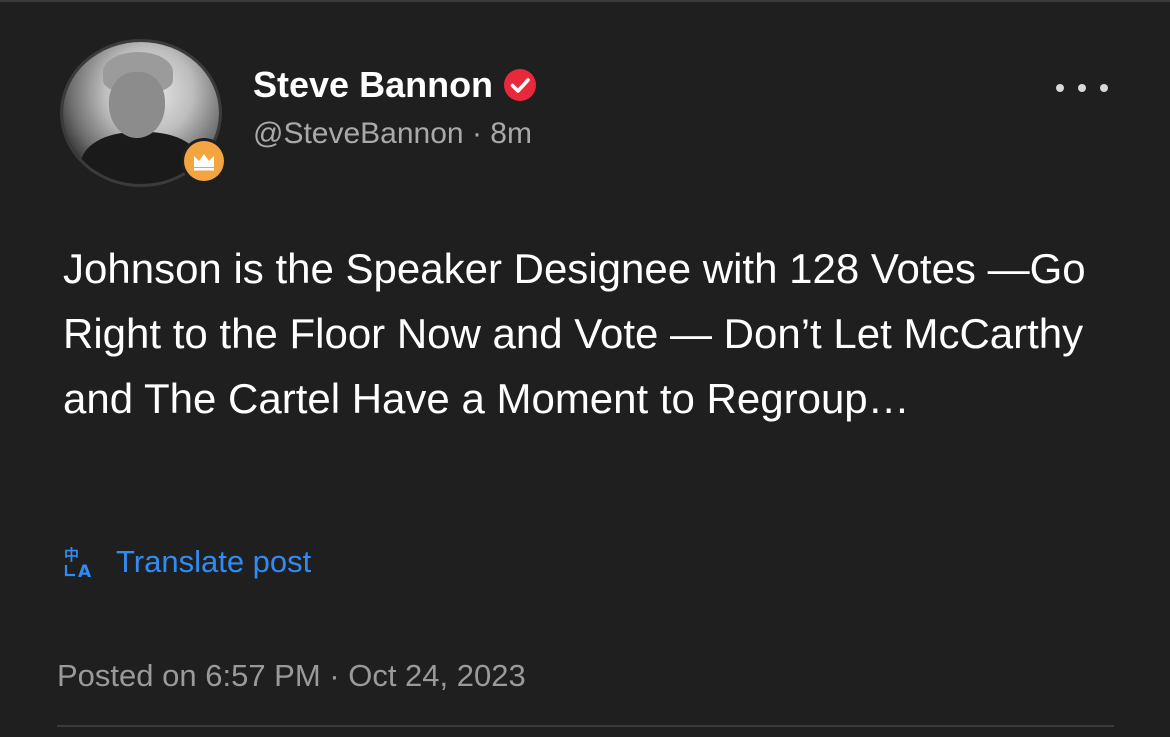  I want to click on top-border, so click(585, 1).